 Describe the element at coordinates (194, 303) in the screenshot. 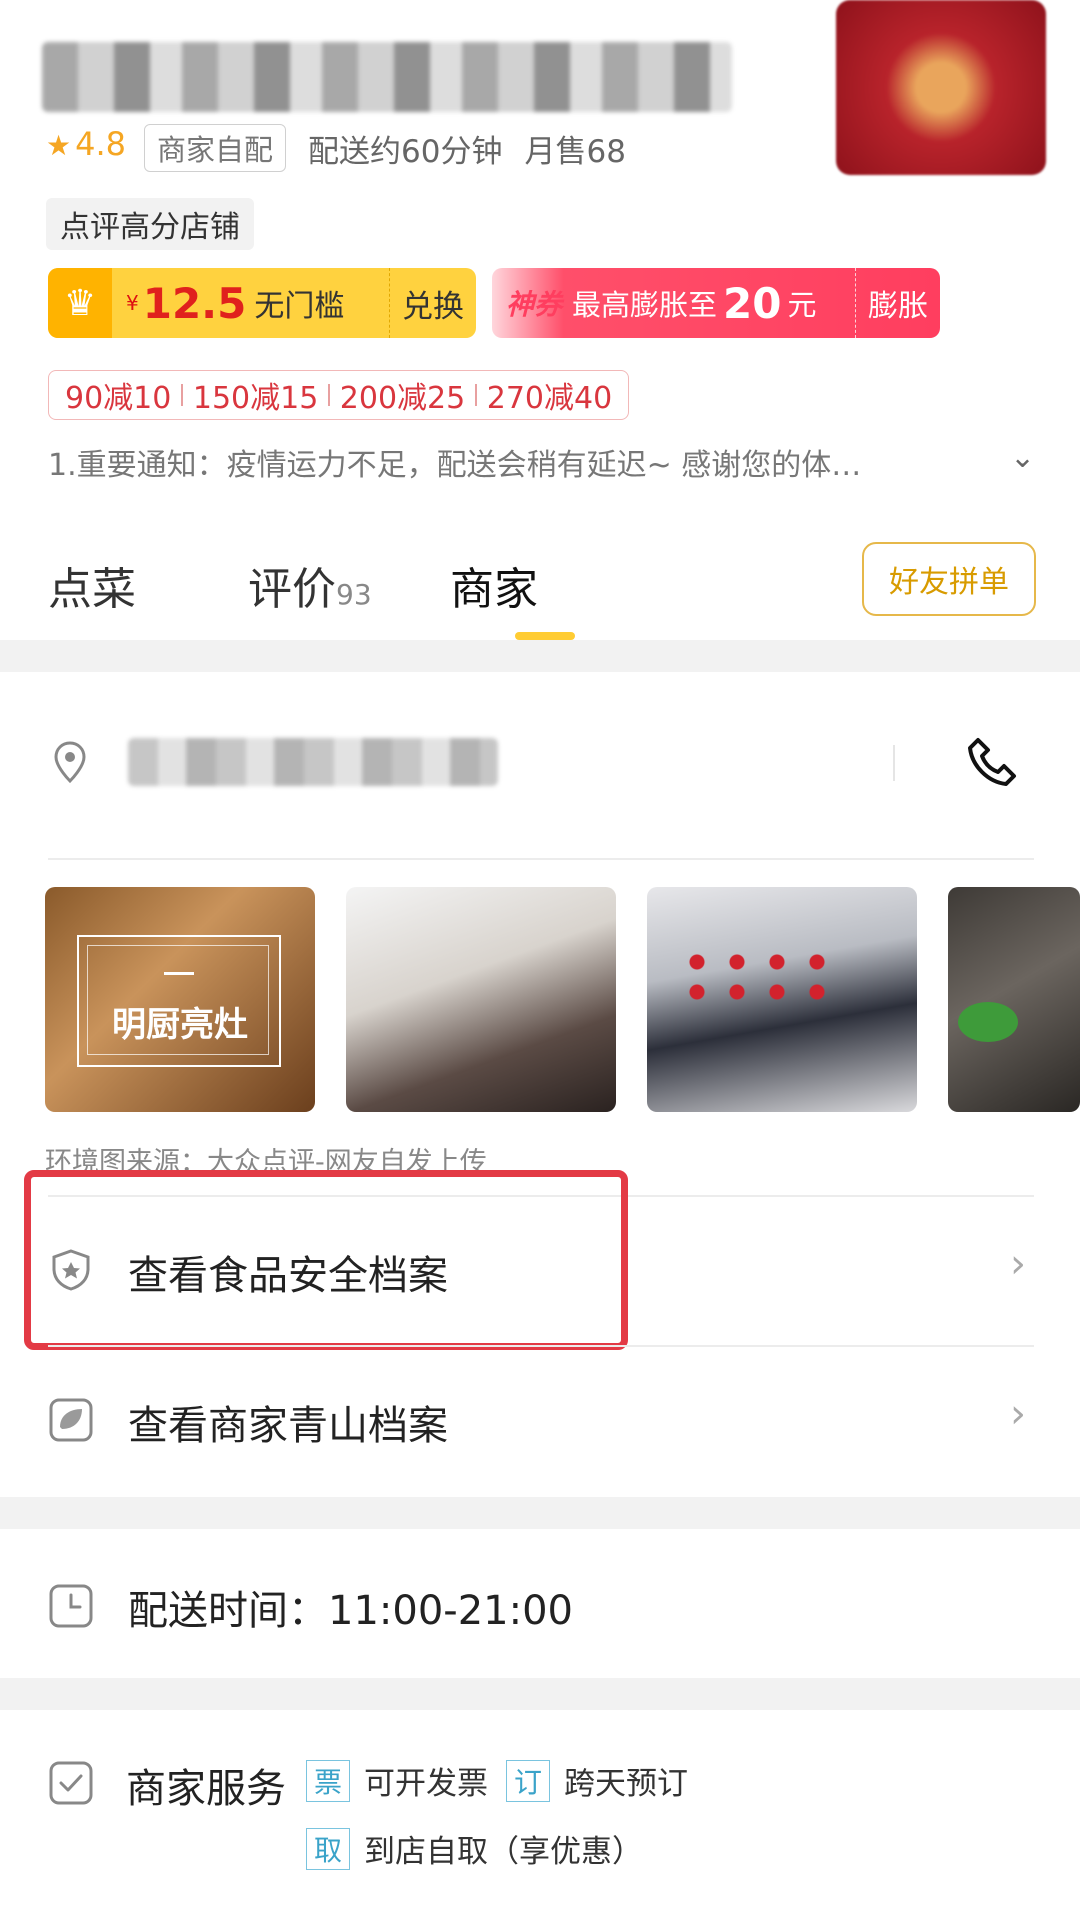

I see `coupon-amount: 12.5` at that location.